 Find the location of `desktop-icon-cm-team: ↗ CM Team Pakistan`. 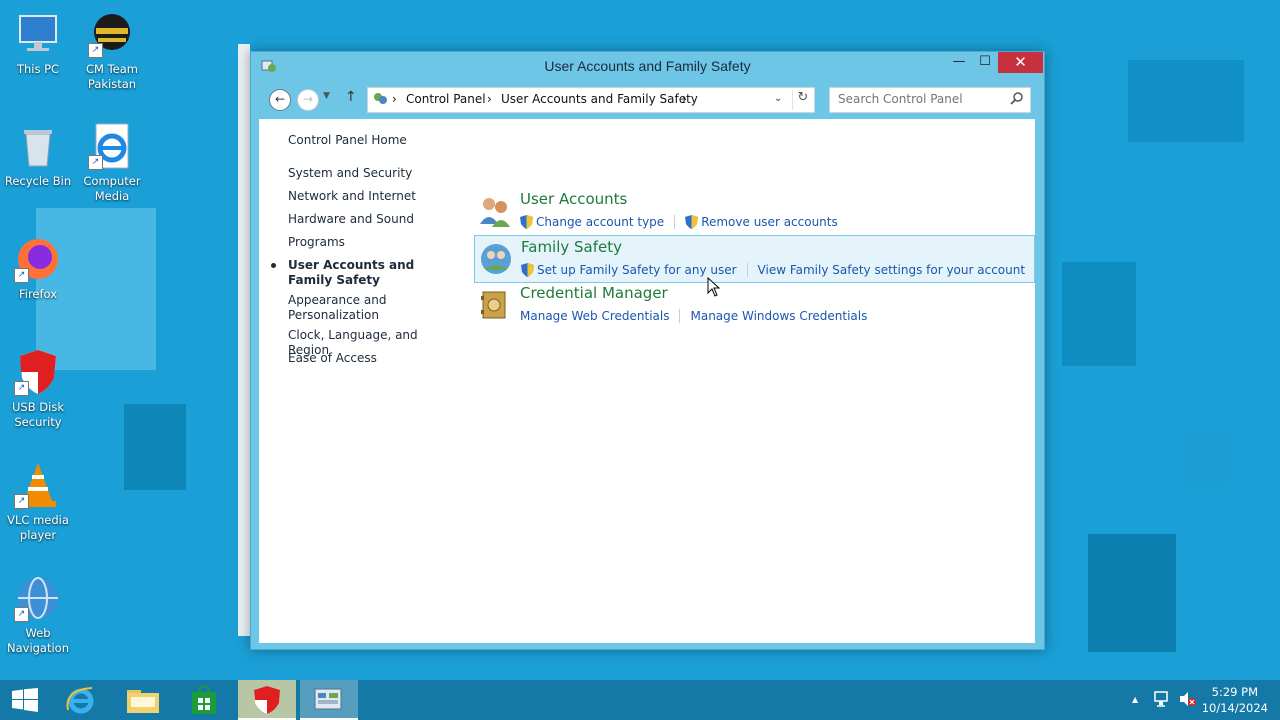

desktop-icon-cm-team: ↗ CM Team Pakistan is located at coordinates (112, 51).